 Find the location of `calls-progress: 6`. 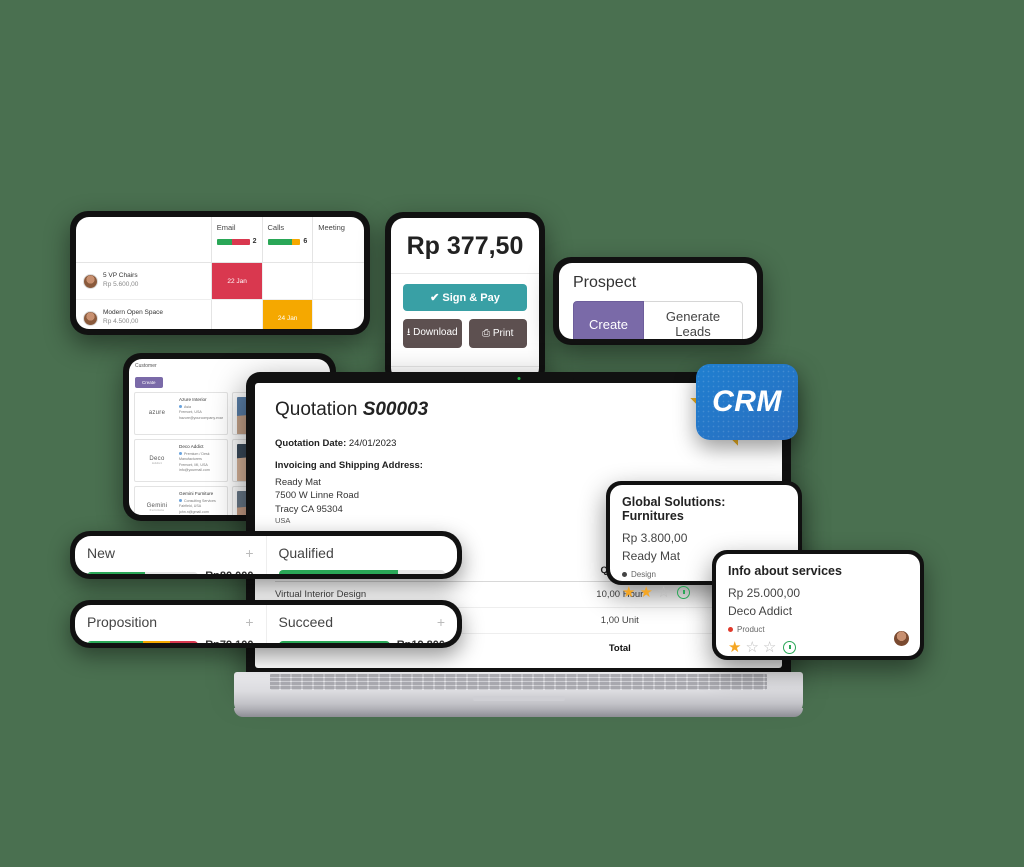

calls-progress: 6 is located at coordinates (287, 241).